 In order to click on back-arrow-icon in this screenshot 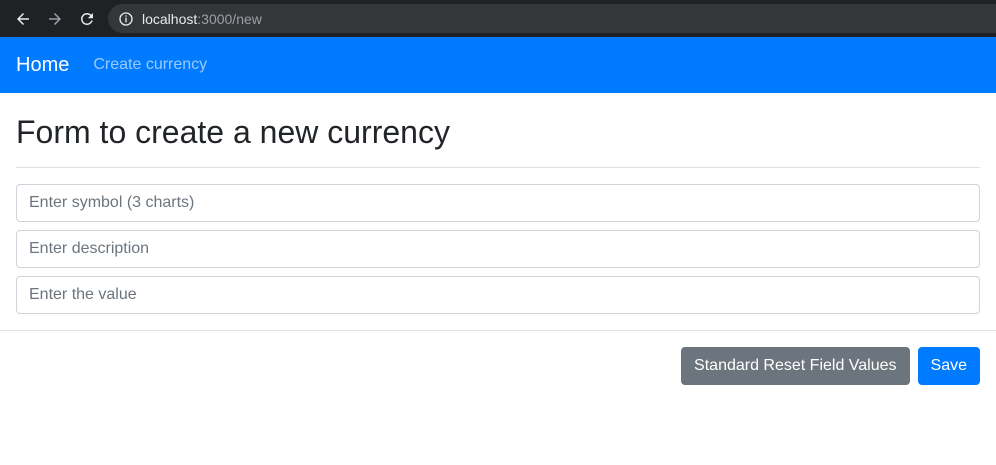, I will do `click(23, 19)`.